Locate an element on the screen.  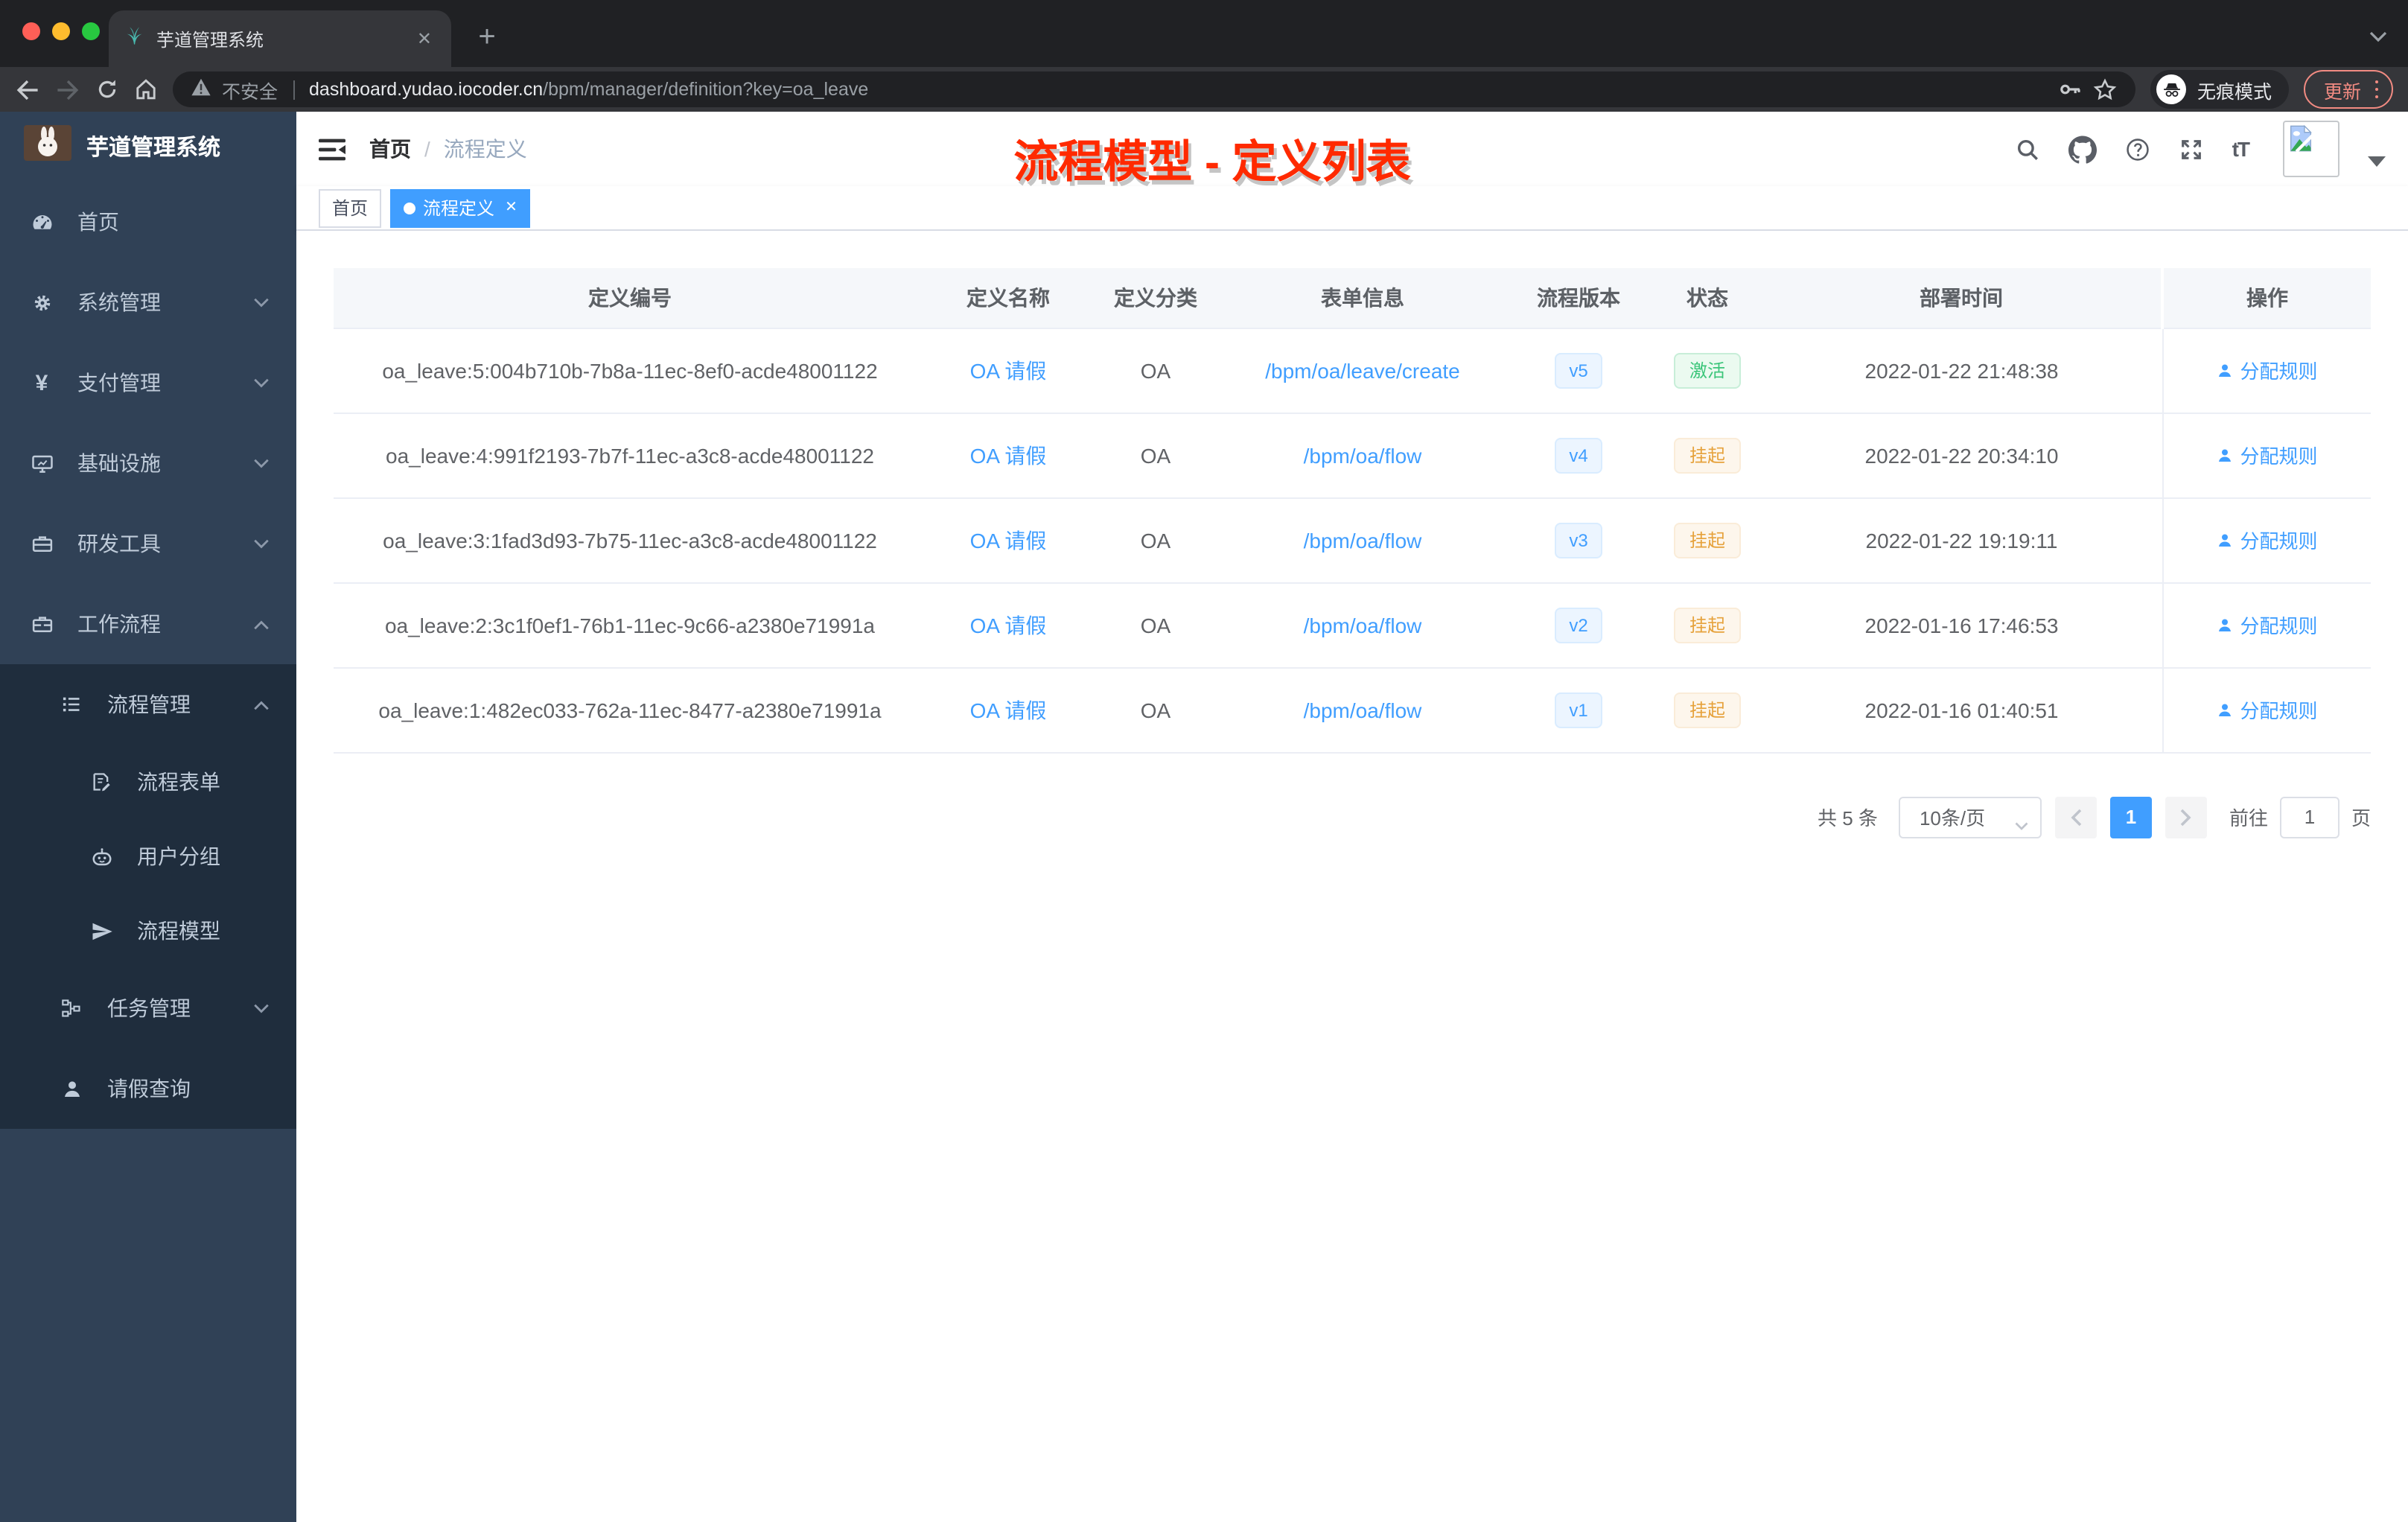
yuan-icon: ¥ is located at coordinates (41, 382).